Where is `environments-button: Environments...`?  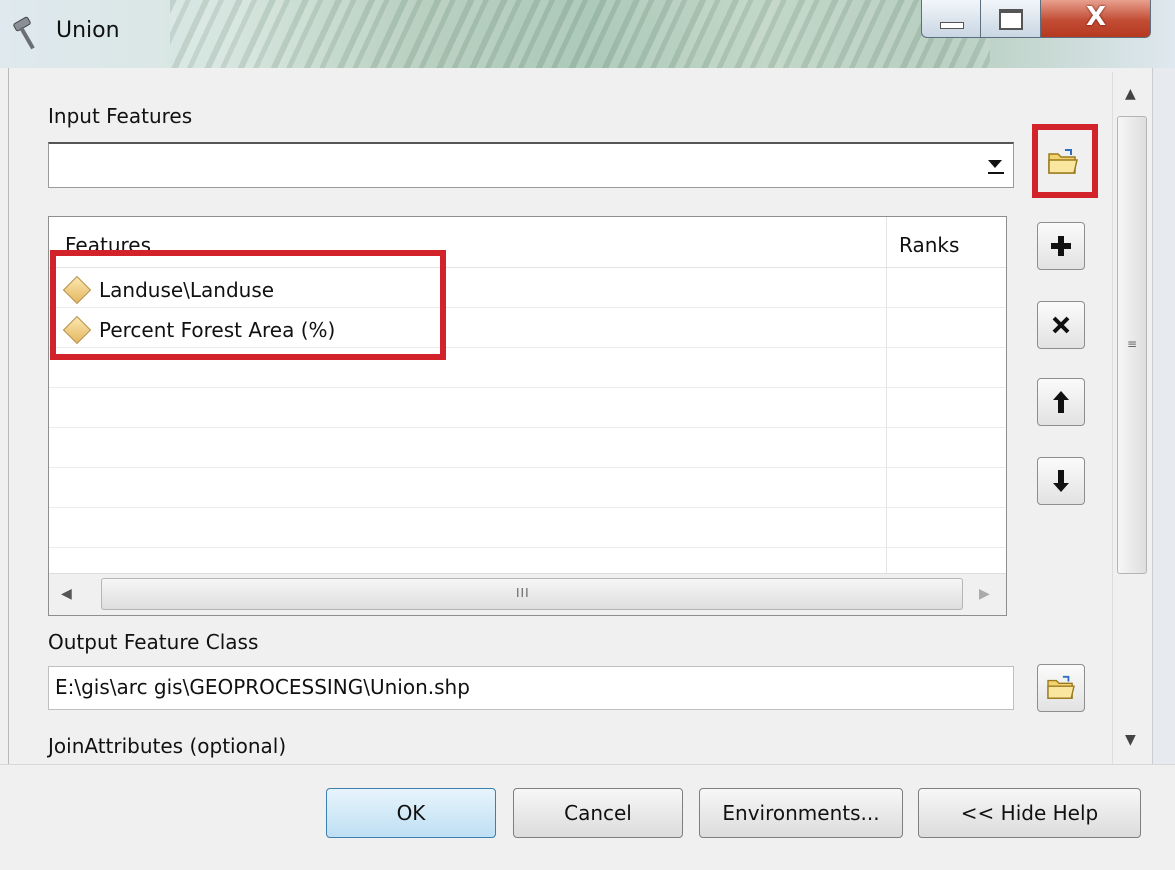 environments-button: Environments... is located at coordinates (801, 813).